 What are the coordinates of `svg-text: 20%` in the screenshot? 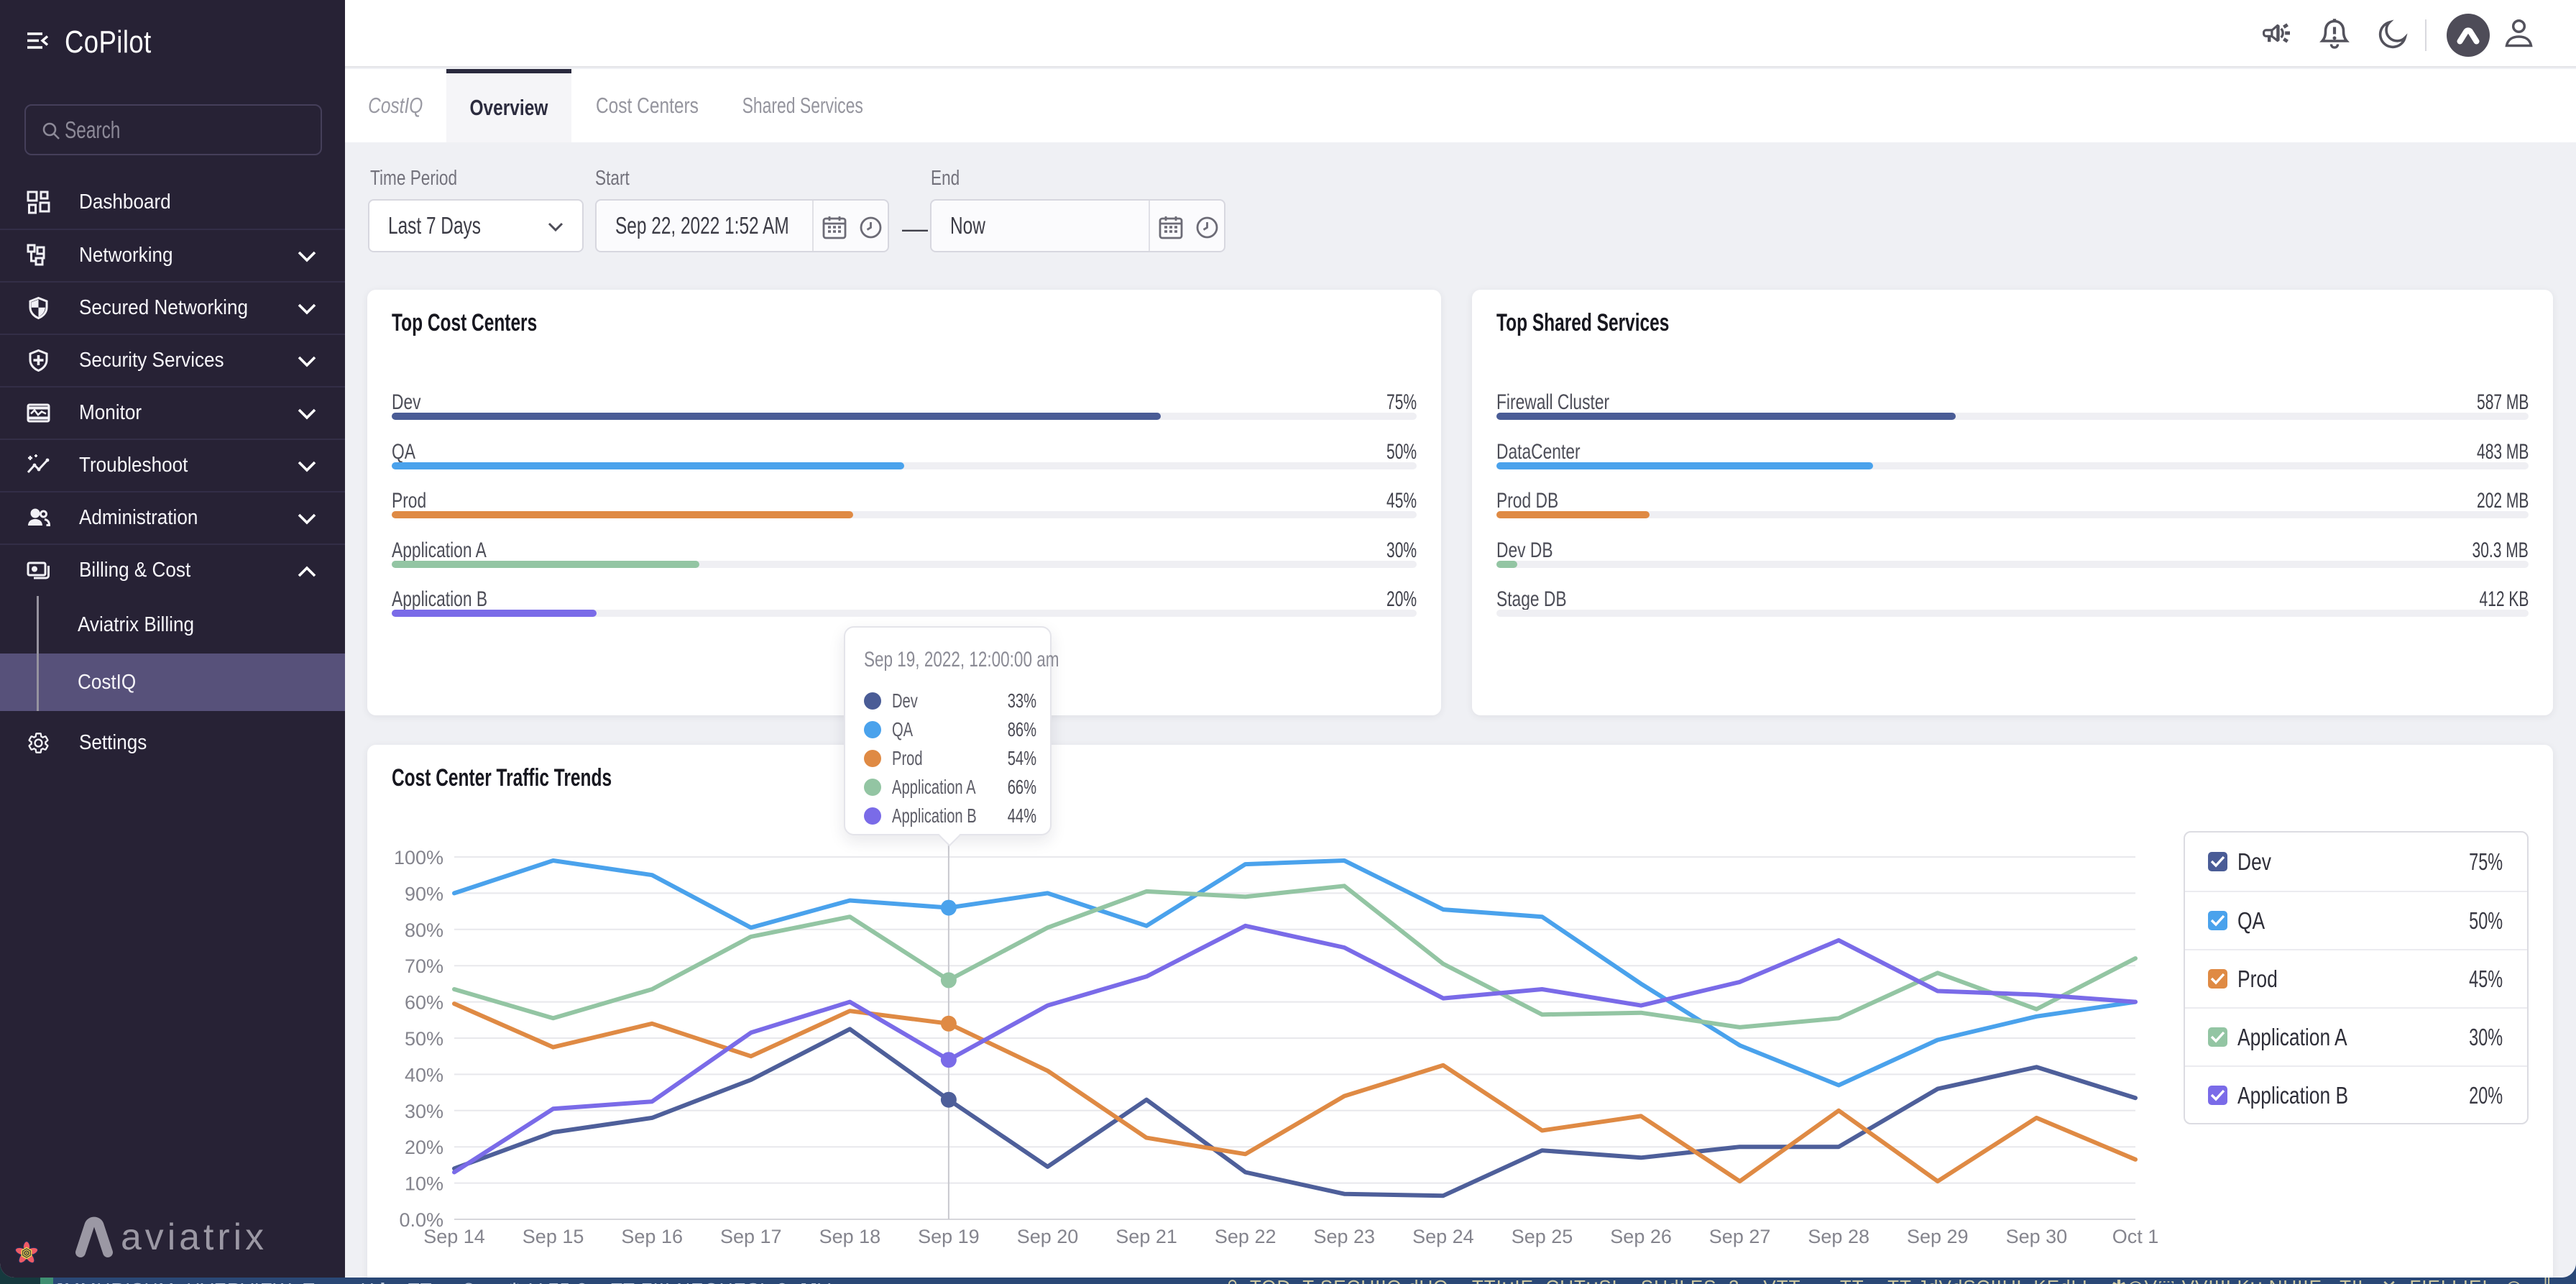 It's located at (424, 1147).